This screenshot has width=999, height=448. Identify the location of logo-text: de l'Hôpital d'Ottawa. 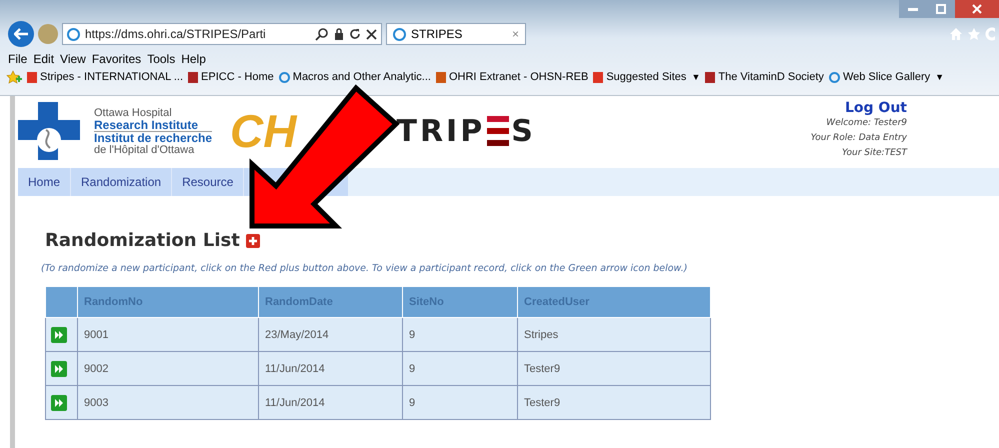
(145, 150).